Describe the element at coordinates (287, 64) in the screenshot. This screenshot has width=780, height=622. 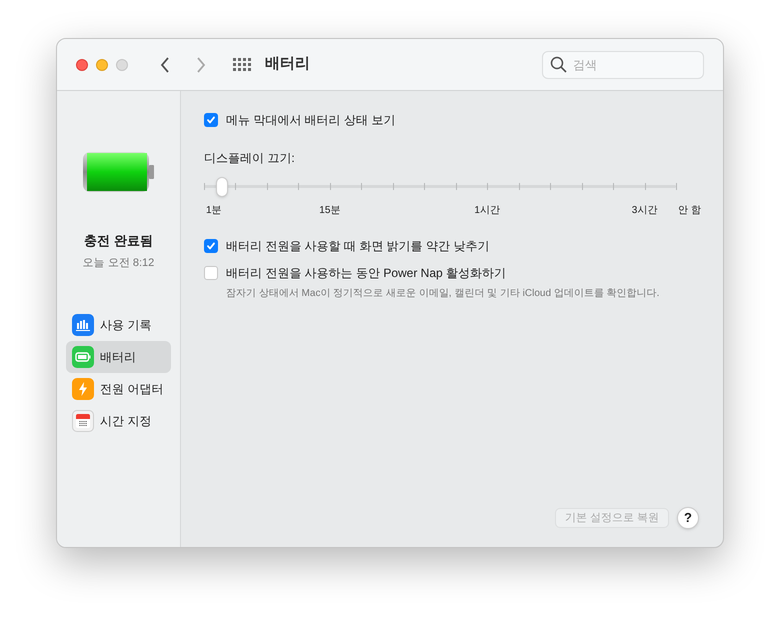
I see `window-title: 배터리` at that location.